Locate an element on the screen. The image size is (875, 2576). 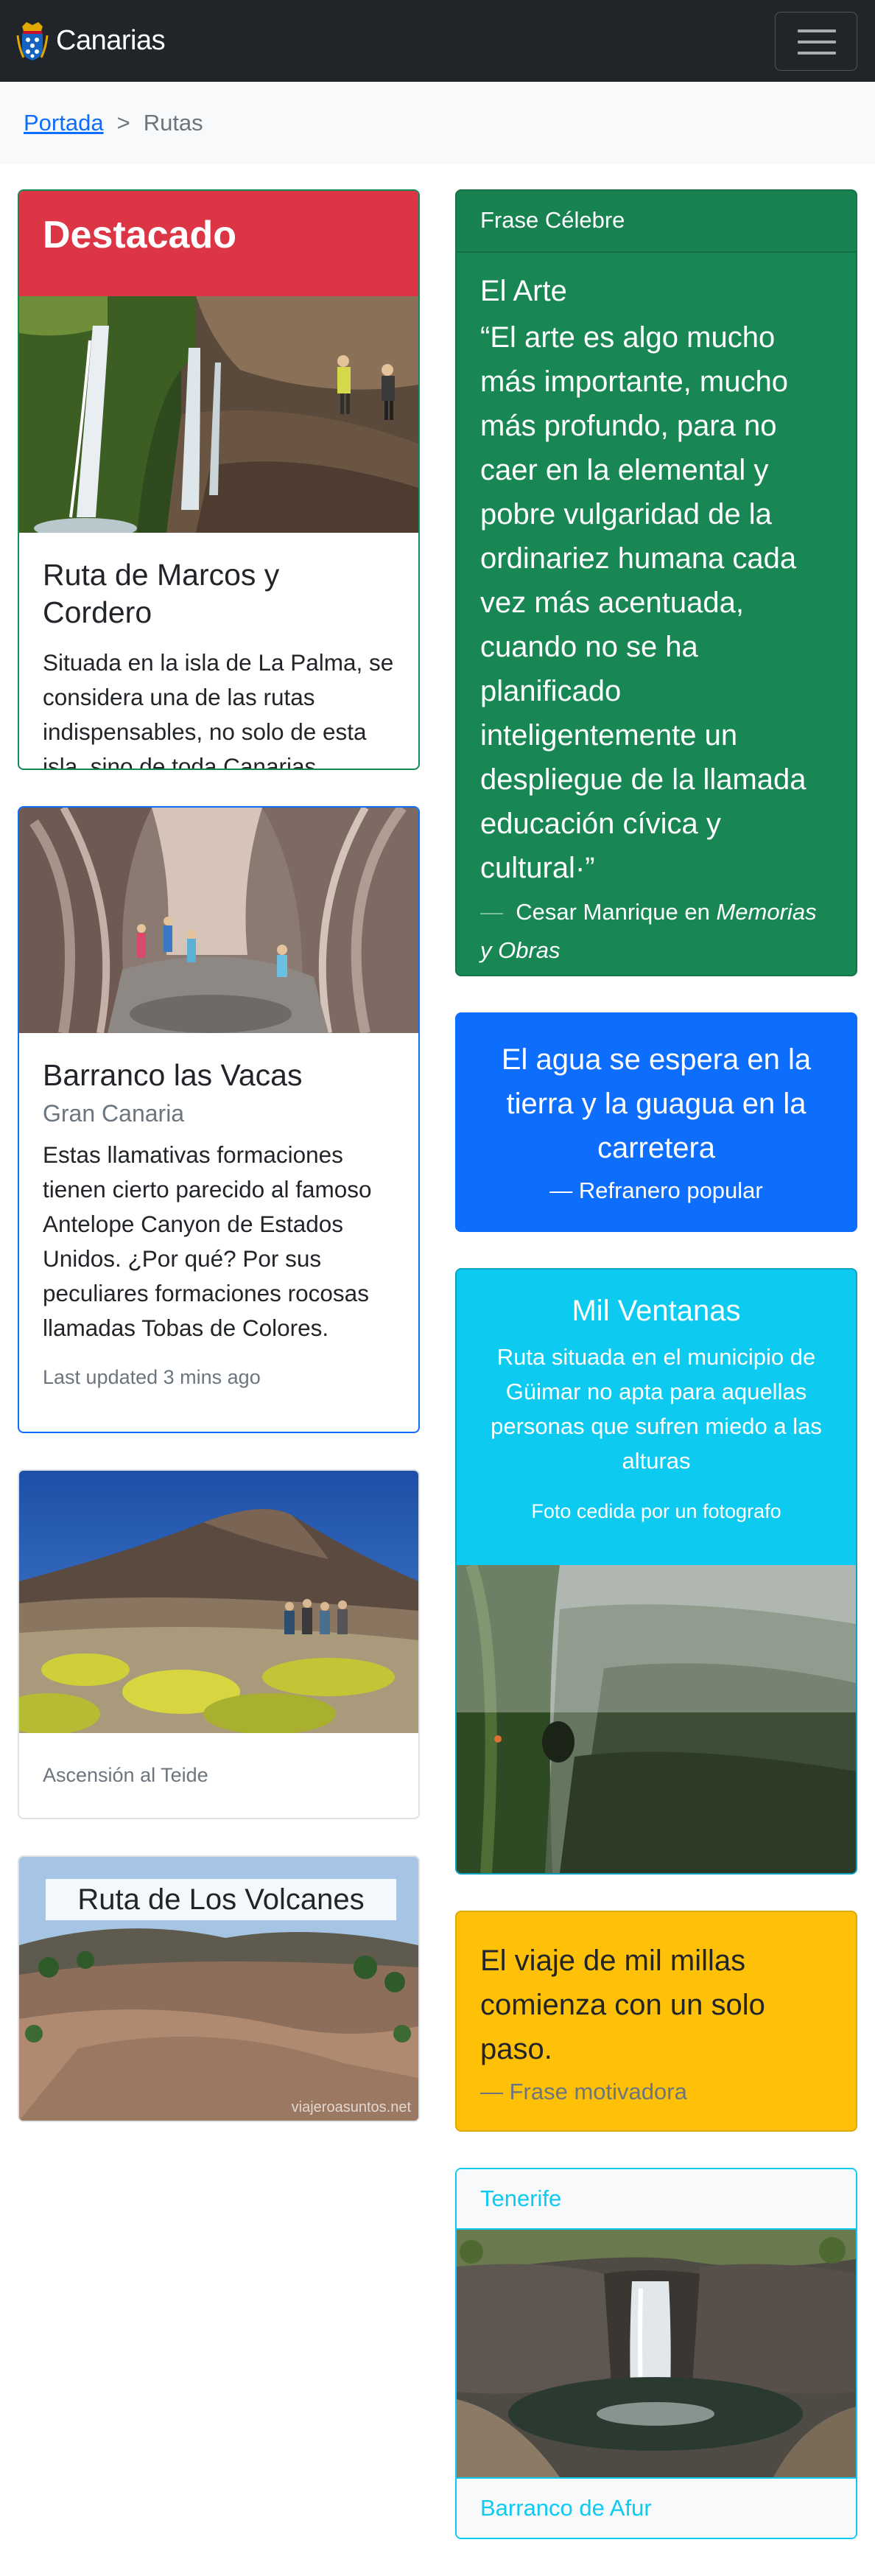
brand: Canarias is located at coordinates (91, 40).